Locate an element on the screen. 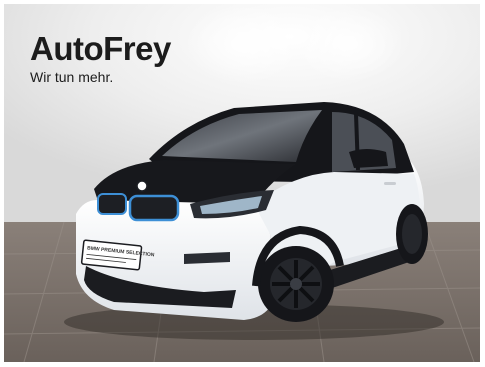 Image resolution: width=485 pixels, height=367 pixels. brand-tagline: Wir tun mehr. is located at coordinates (72, 77).